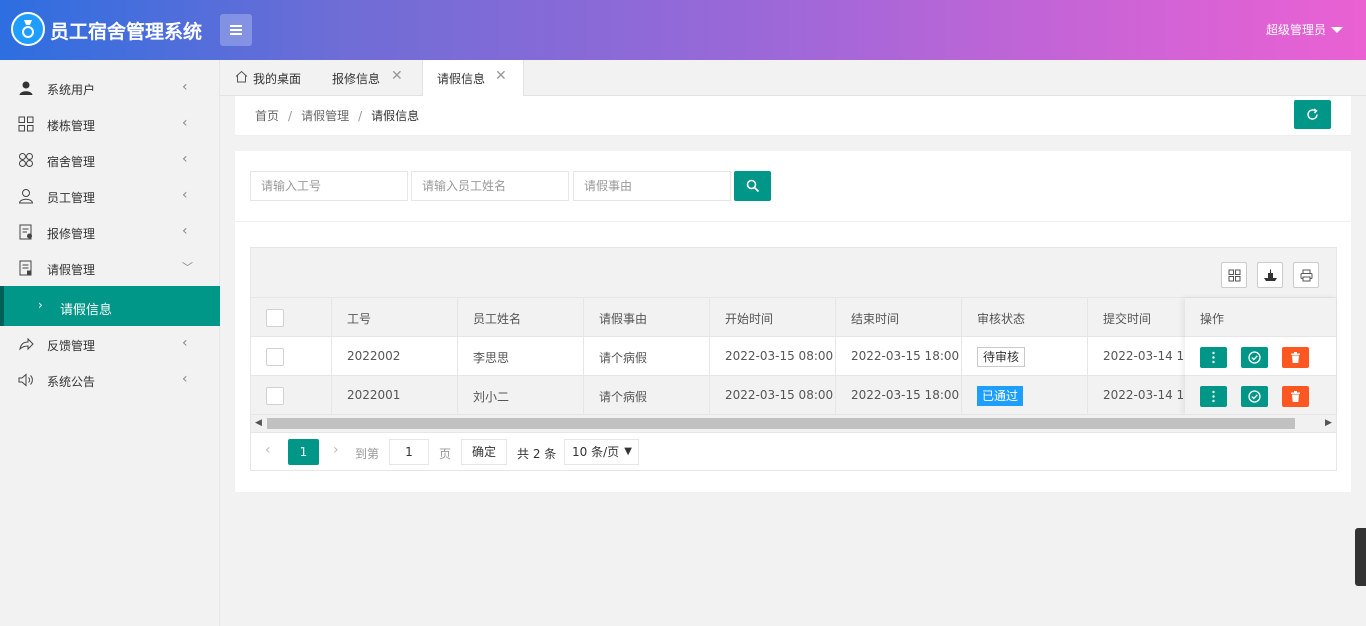  Describe the element at coordinates (793, 221) in the screenshot. I see `divider` at that location.